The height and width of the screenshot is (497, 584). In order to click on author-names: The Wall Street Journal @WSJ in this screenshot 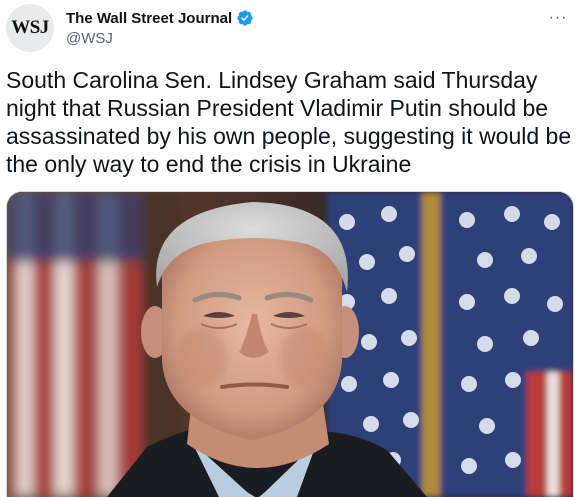, I will do `click(160, 27)`.